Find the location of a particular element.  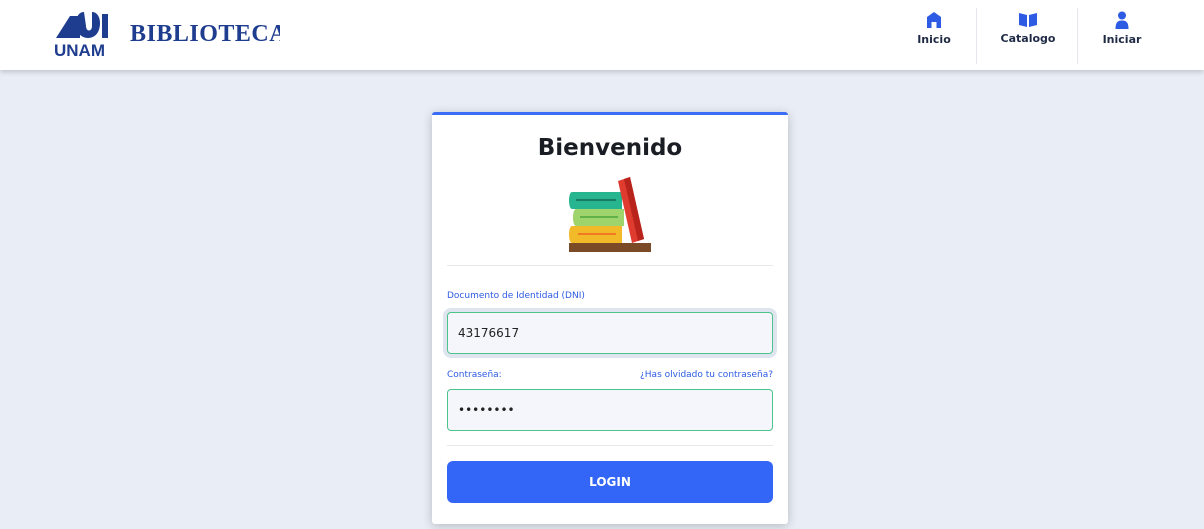

nav-inicio: Inicio is located at coordinates (934, 28).